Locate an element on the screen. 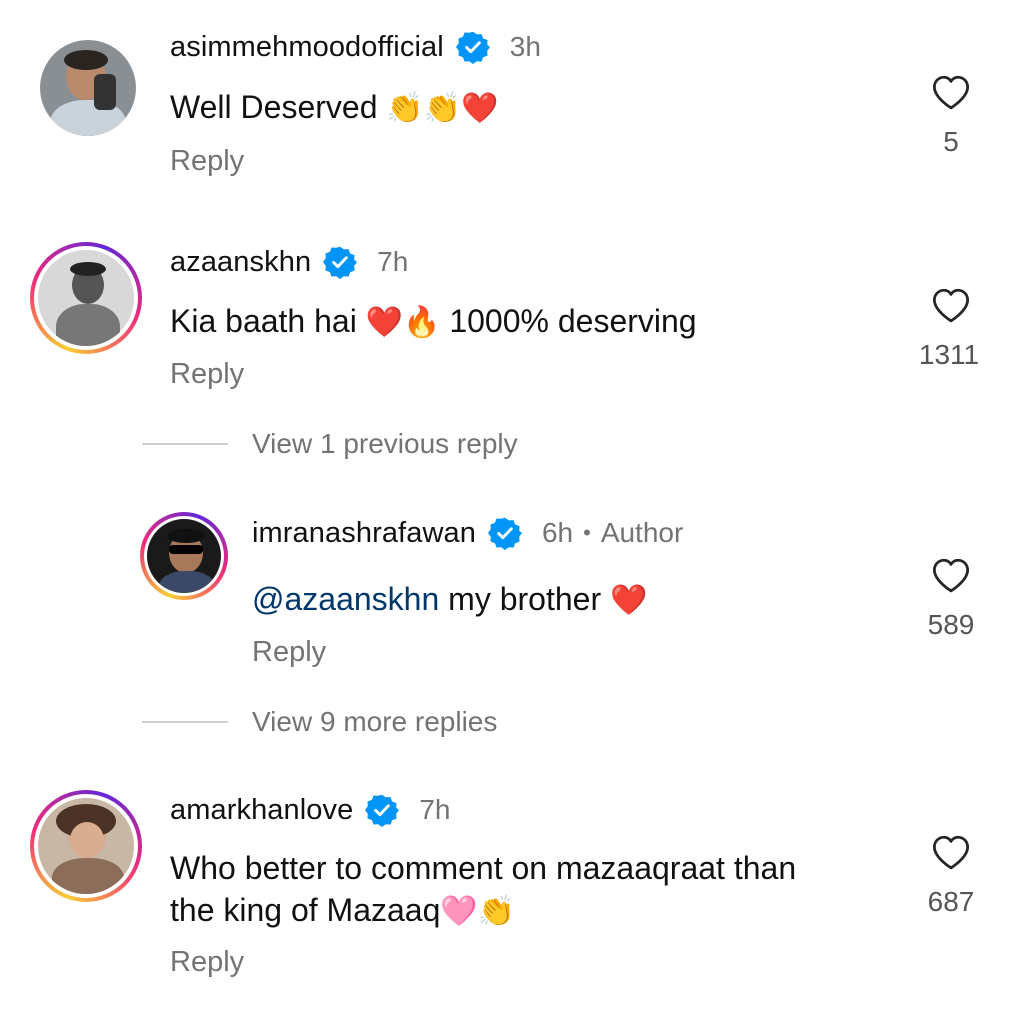 Image resolution: width=1024 pixels, height=1018 pixels. avatar-with-story-ring is located at coordinates (86, 846).